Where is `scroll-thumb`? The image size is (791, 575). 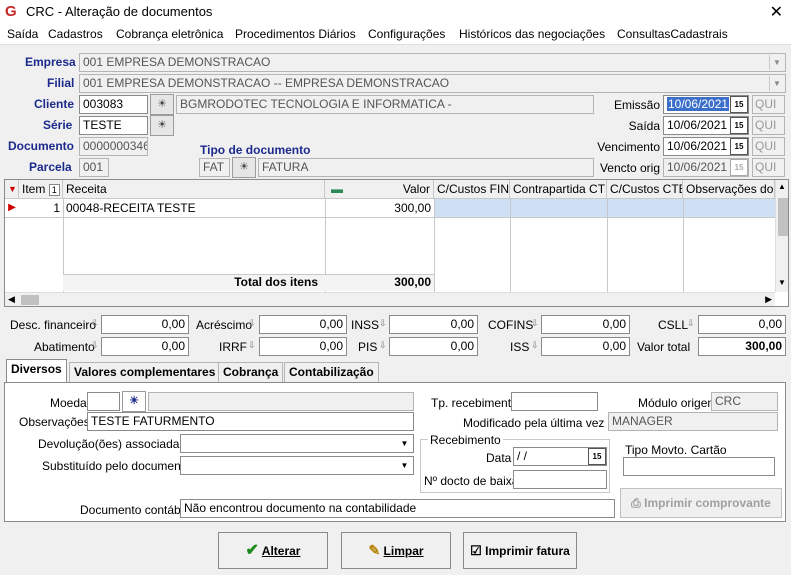
scroll-thumb is located at coordinates (783, 217).